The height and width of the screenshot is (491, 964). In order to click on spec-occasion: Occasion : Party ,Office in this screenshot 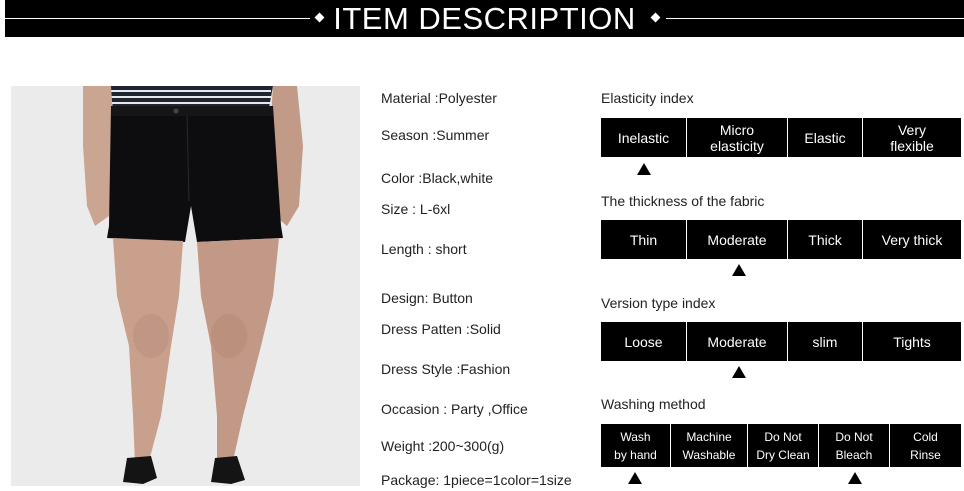, I will do `click(454, 409)`.